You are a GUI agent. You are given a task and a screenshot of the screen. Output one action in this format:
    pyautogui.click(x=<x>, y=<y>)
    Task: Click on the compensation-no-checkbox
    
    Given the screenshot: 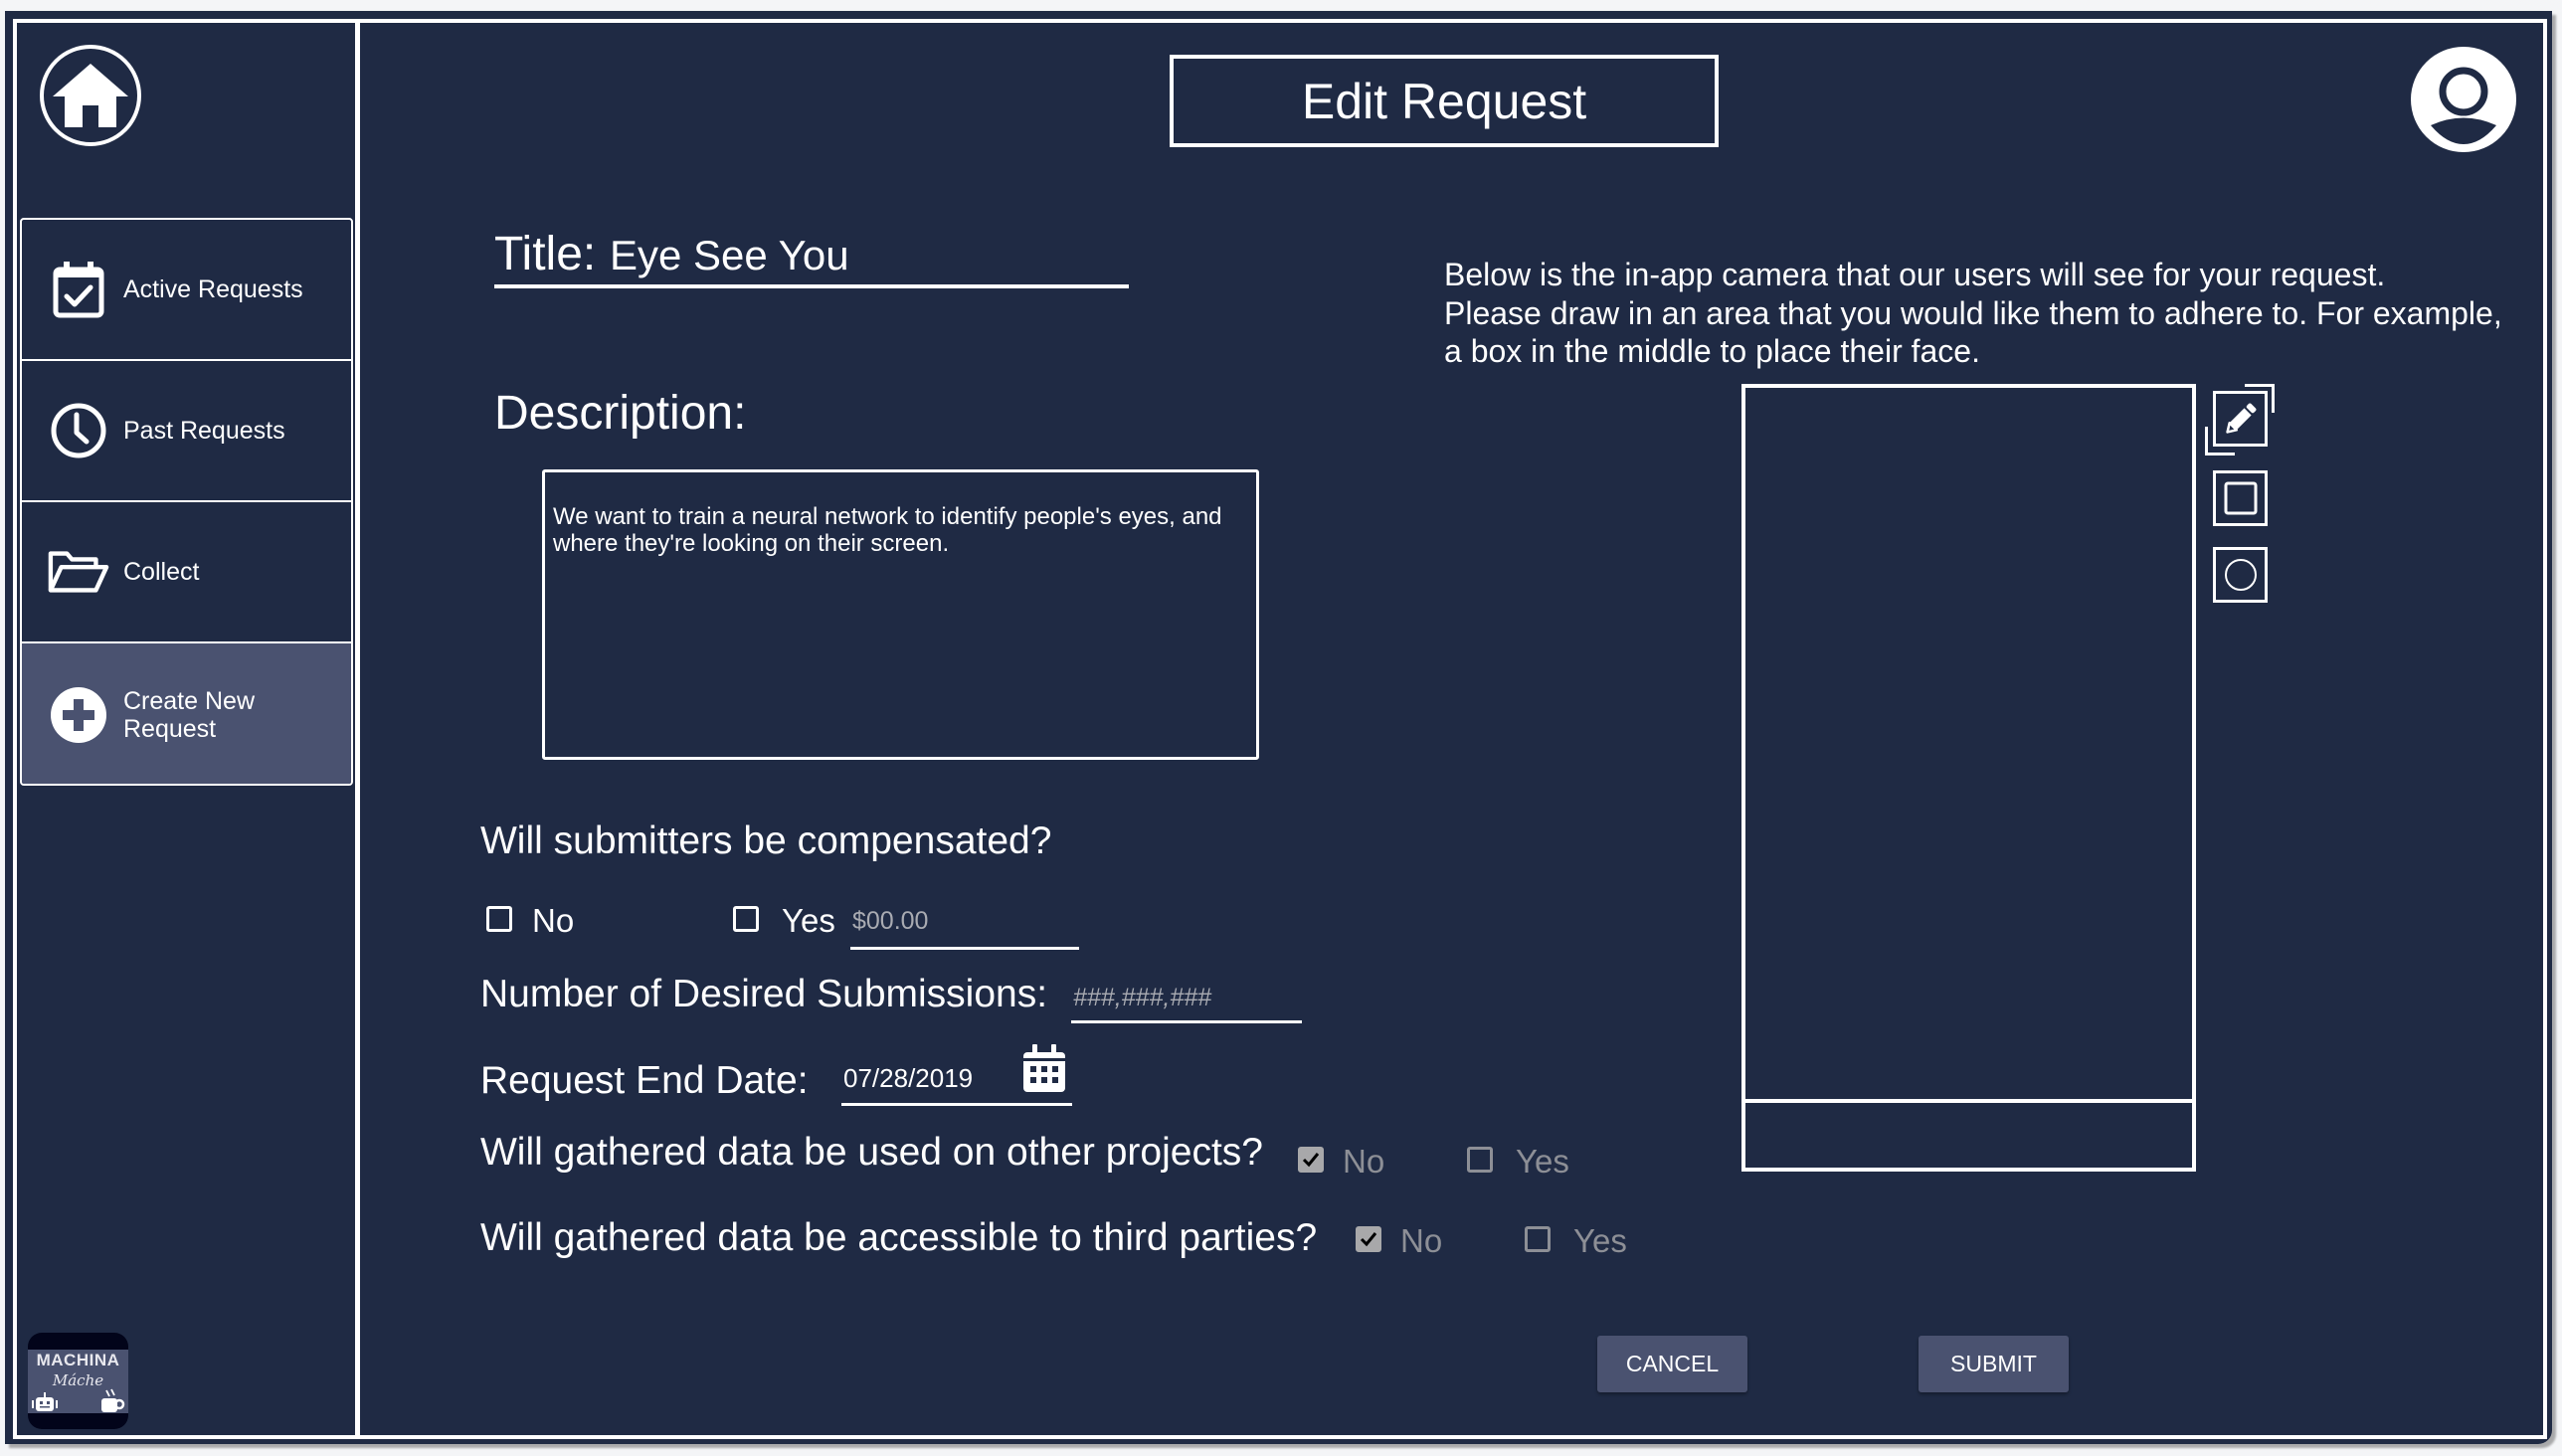 What is the action you would take?
    pyautogui.click(x=499, y=919)
    